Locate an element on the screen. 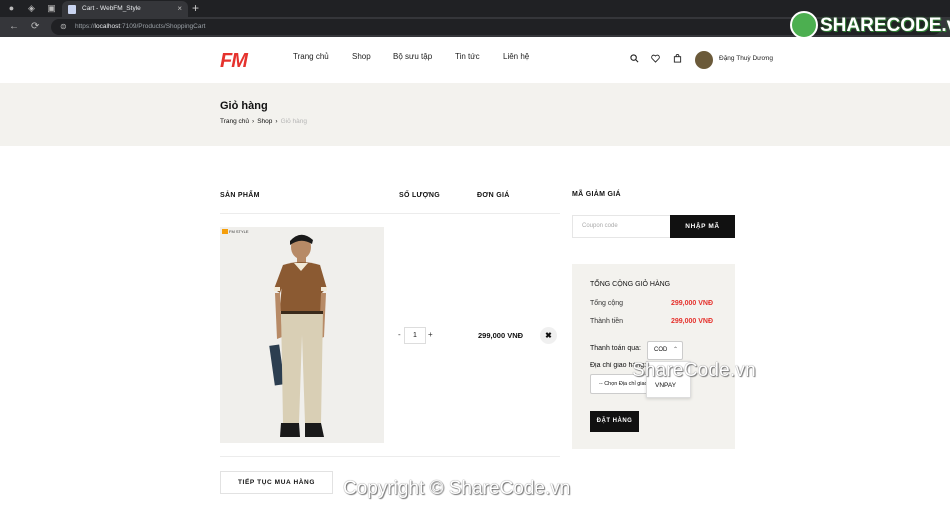  coupon-title: MÃ GIẢM GIÁ is located at coordinates (596, 194).